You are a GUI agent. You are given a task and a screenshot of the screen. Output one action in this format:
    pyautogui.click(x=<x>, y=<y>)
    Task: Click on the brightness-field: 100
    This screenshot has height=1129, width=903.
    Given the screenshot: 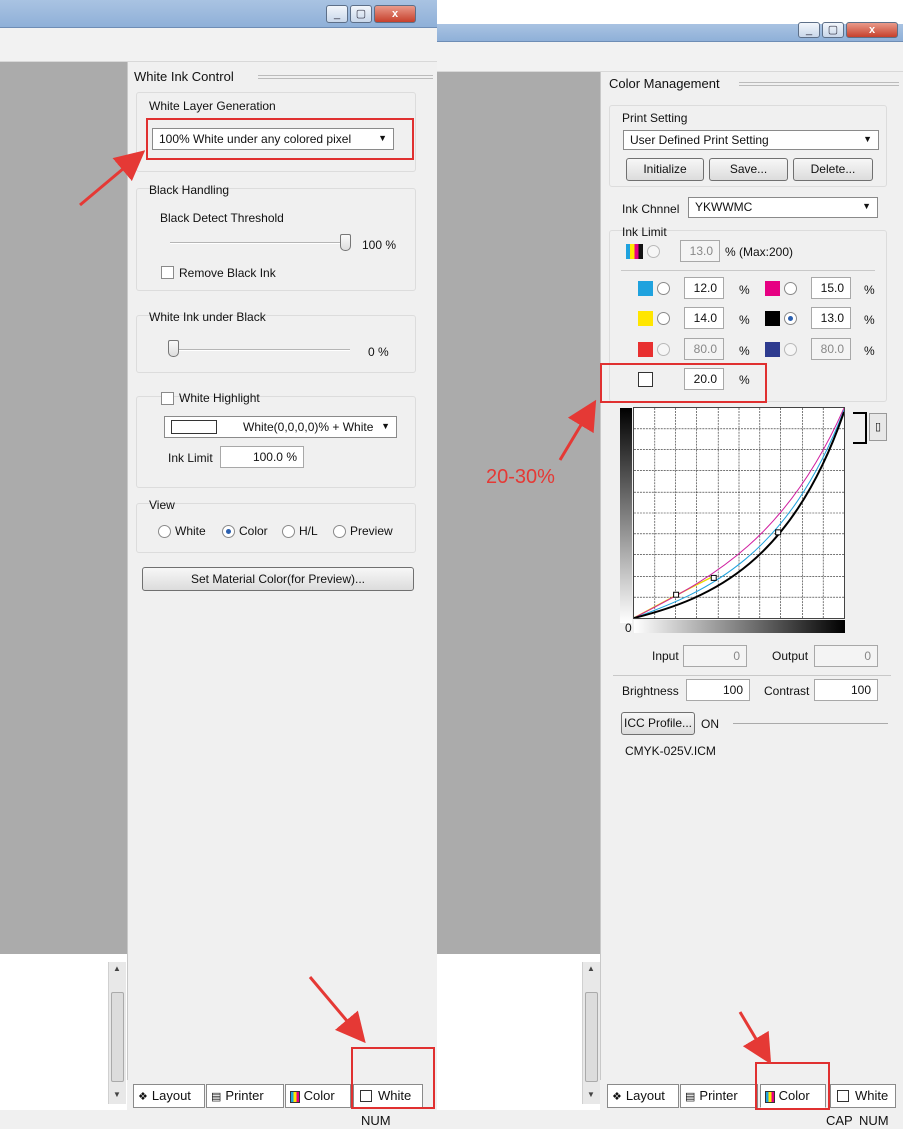 What is the action you would take?
    pyautogui.click(x=718, y=690)
    